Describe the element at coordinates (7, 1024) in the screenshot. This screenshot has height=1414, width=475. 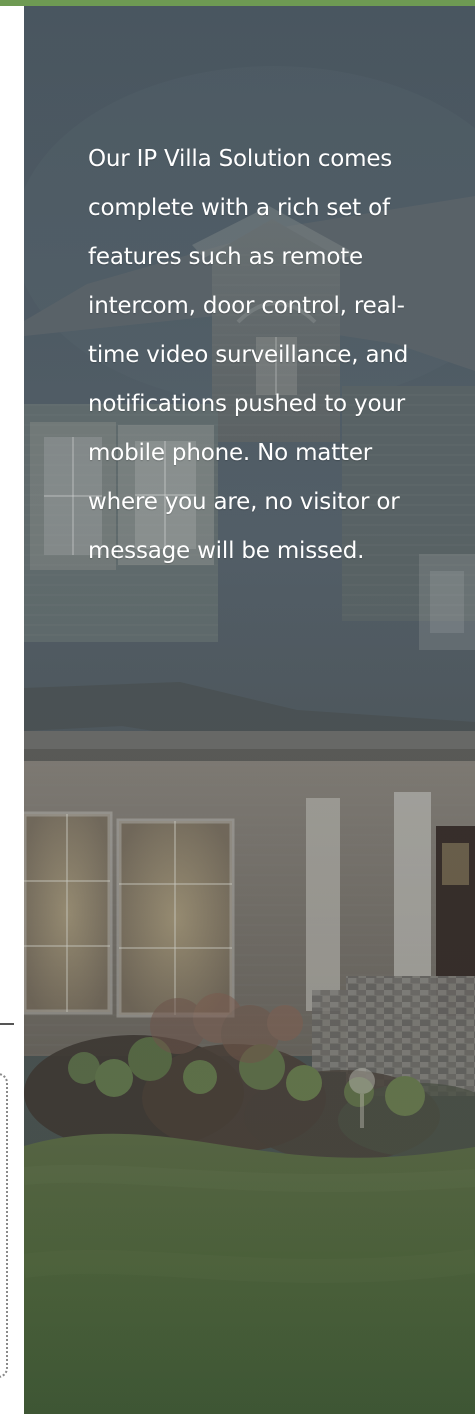
I see `left-divider` at that location.